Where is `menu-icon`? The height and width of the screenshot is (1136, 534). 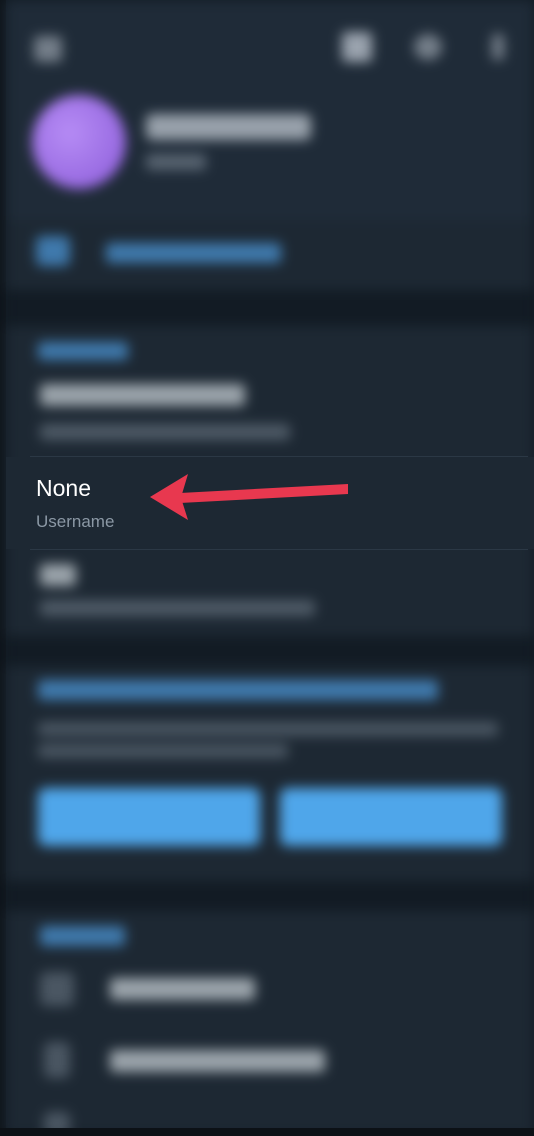 menu-icon is located at coordinates (48, 49).